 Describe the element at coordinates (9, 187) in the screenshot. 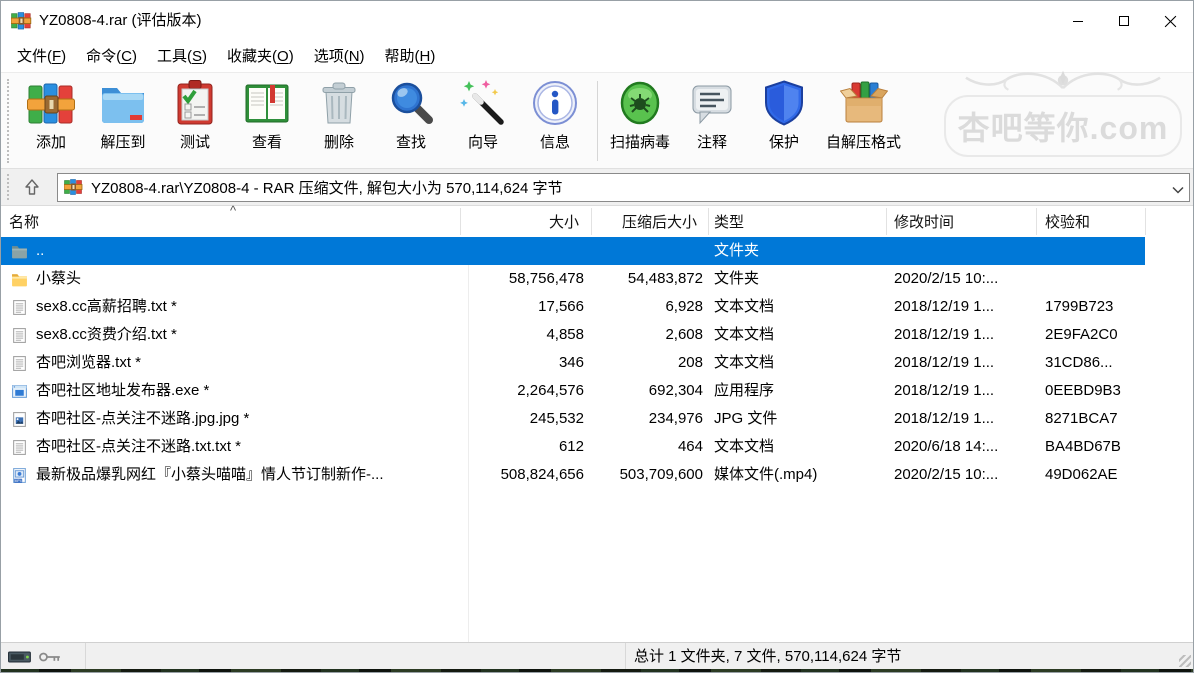

I see `addressbar-grip` at that location.